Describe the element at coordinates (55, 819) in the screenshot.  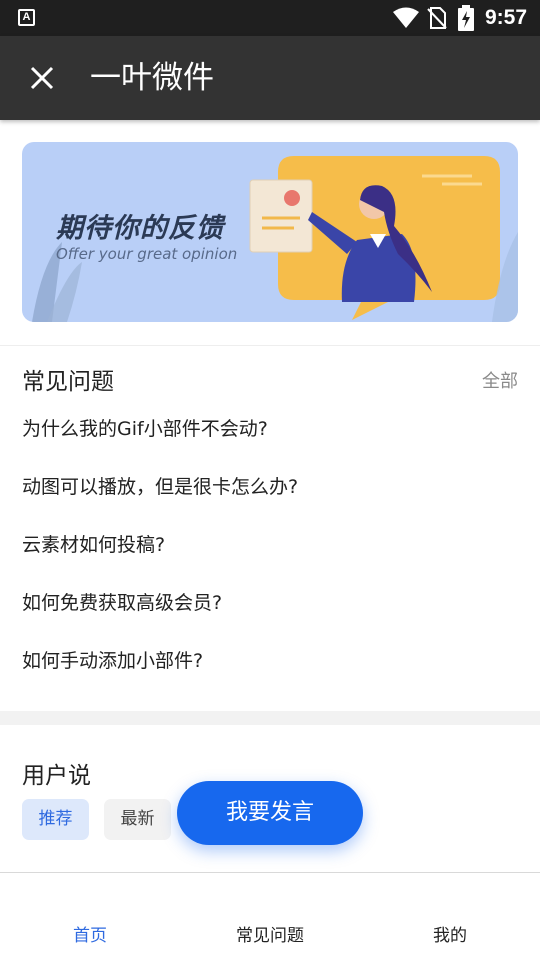
I see `tab-recommended: 推荐` at that location.